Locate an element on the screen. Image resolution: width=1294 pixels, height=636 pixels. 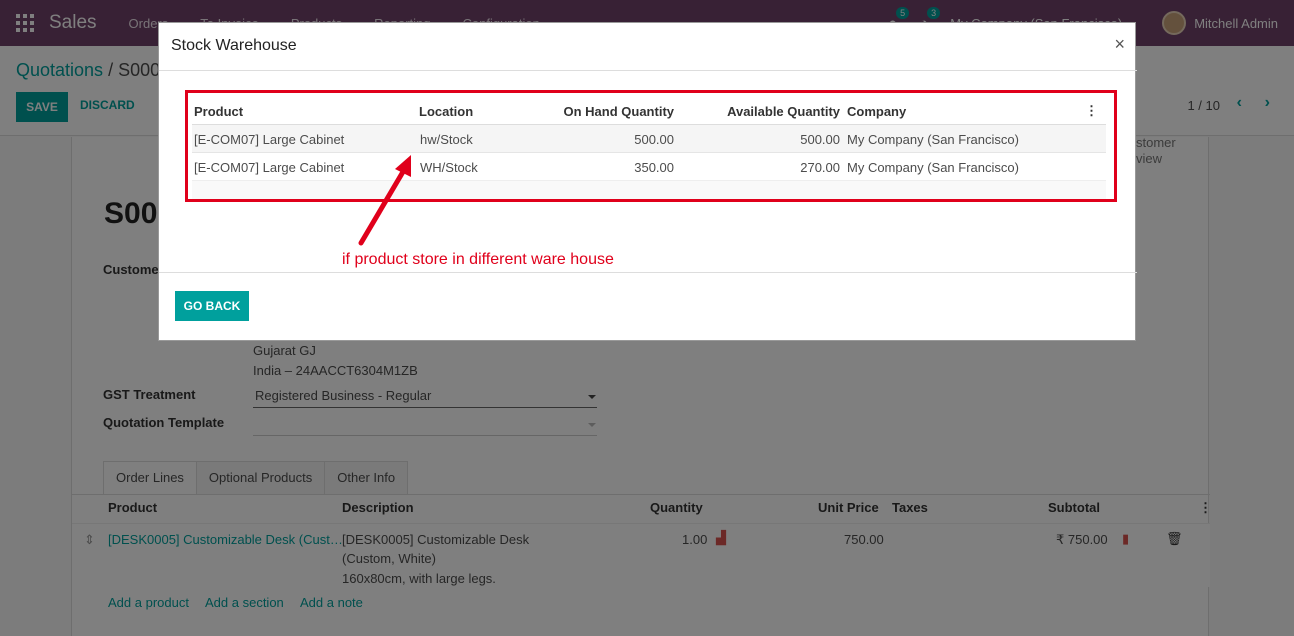
modal-footer: GO BACK is located at coordinates (648, 307).